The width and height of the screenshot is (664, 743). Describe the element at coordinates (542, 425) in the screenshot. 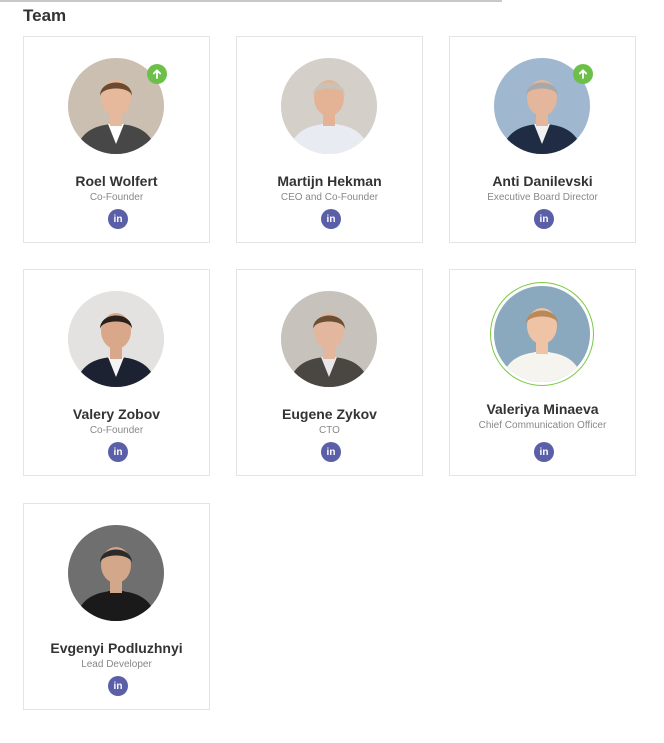

I see `member-role: Chief Communication Officer` at that location.